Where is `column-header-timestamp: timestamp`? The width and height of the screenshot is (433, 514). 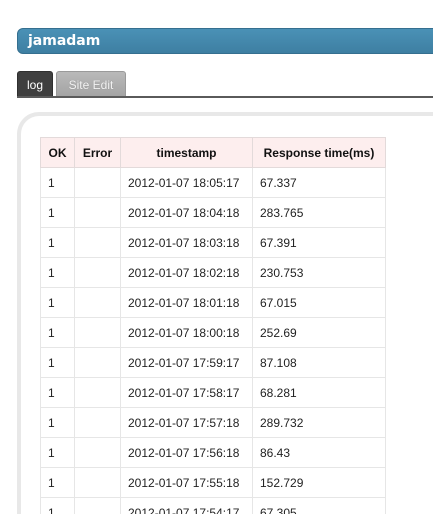 column-header-timestamp: timestamp is located at coordinates (186, 152).